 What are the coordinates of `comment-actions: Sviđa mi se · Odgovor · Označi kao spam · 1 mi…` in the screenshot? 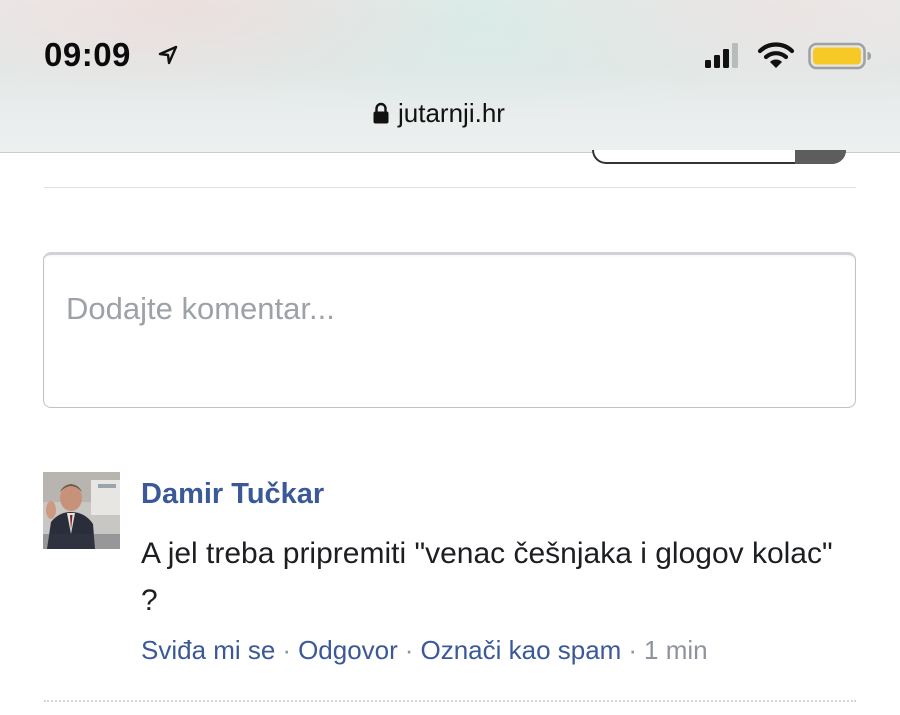 It's located at (424, 650).